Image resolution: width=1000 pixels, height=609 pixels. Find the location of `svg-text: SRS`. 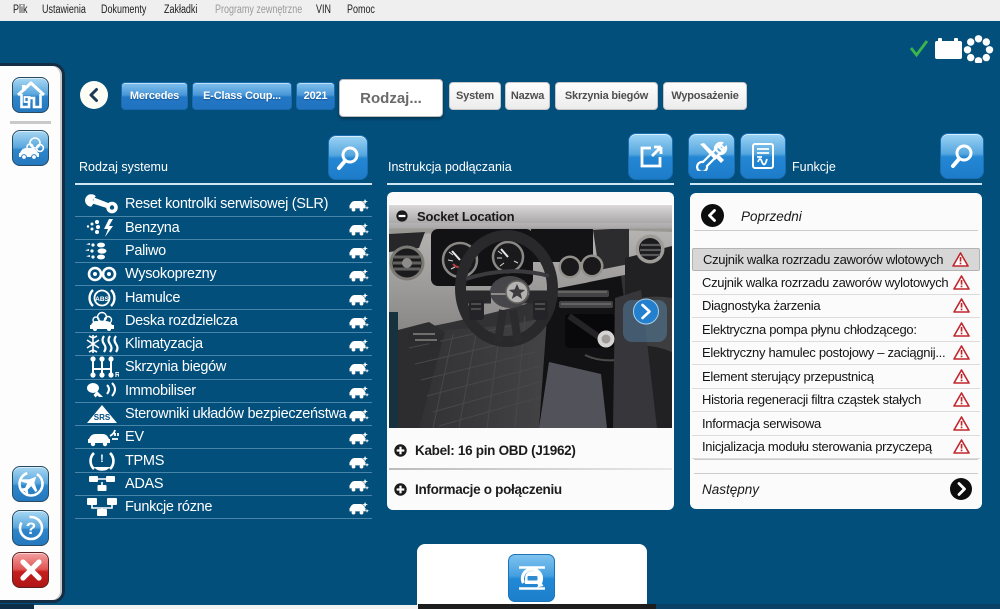

svg-text: SRS is located at coordinates (102, 417).